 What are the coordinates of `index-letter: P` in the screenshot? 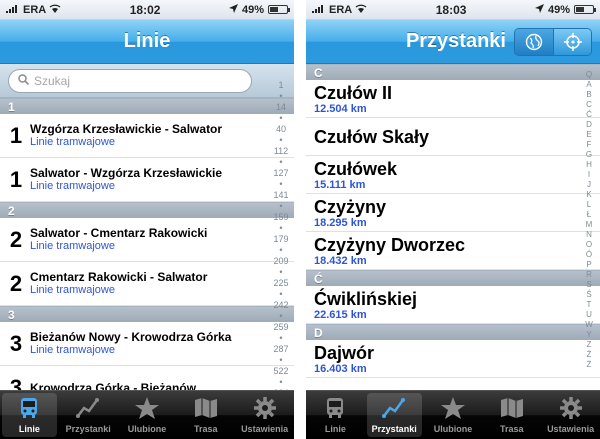 It's located at (589, 265).